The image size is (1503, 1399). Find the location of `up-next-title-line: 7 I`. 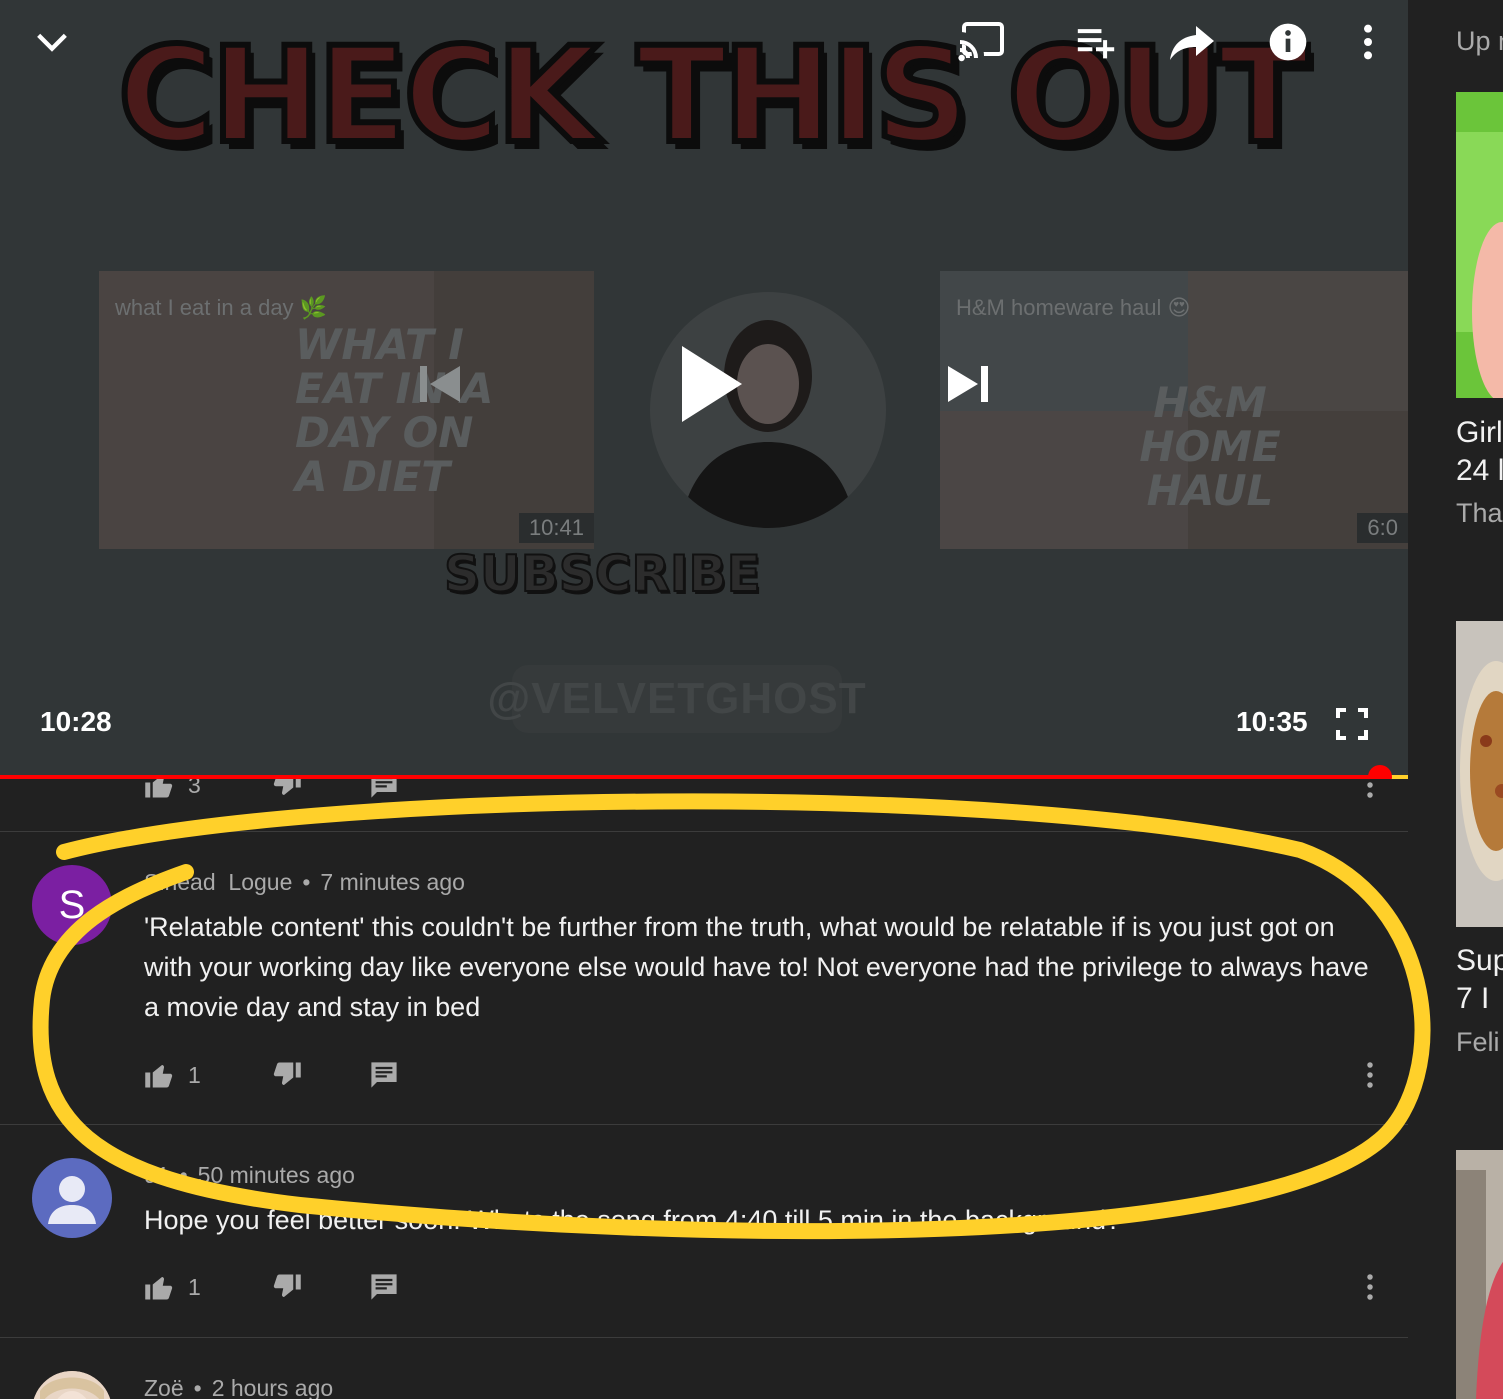

up-next-title-line: 7 I is located at coordinates (1473, 998).